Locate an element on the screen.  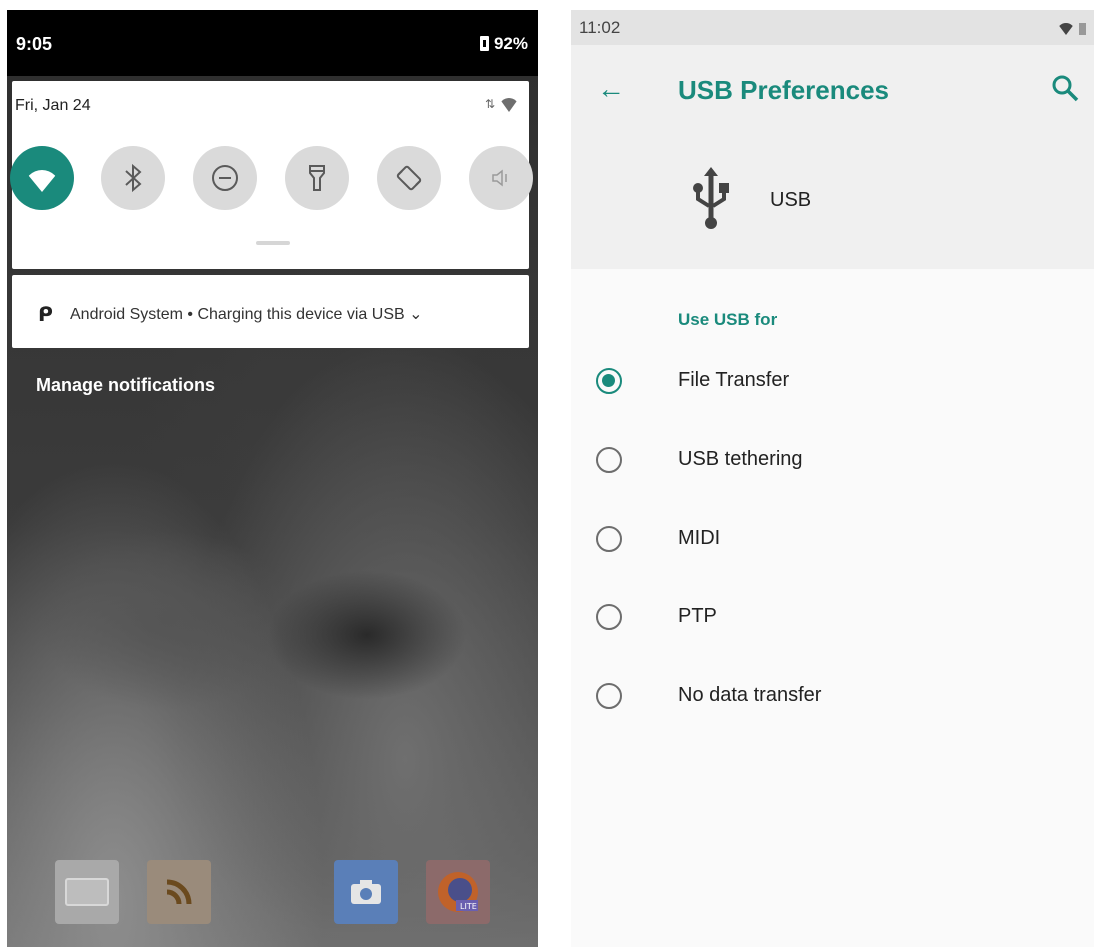
manage-notifications-link: Manage notifications is located at coordinates (125, 385).